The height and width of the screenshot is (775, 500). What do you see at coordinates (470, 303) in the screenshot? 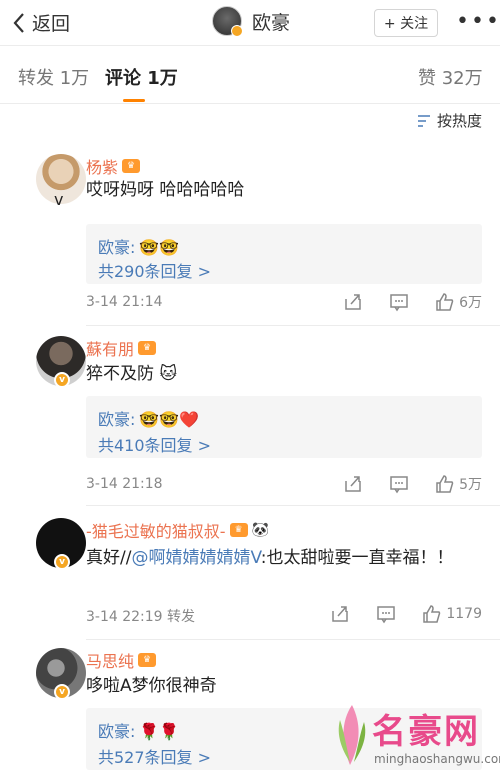
I see `like-count: 6万` at bounding box center [470, 303].